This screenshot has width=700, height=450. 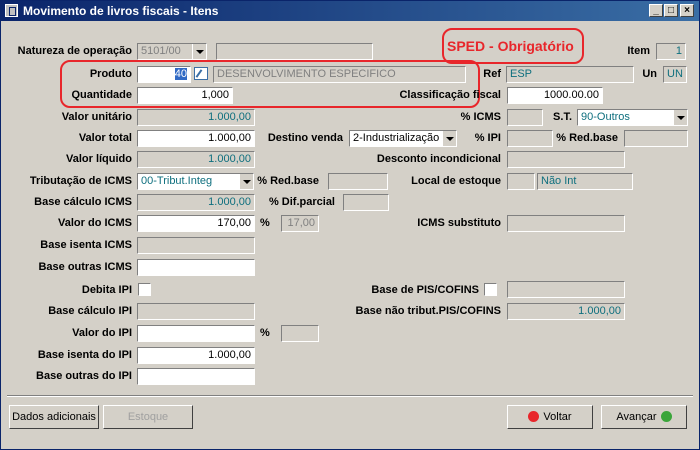 I want to click on valor-liquido-label: Valor líquido, so click(x=98, y=159).